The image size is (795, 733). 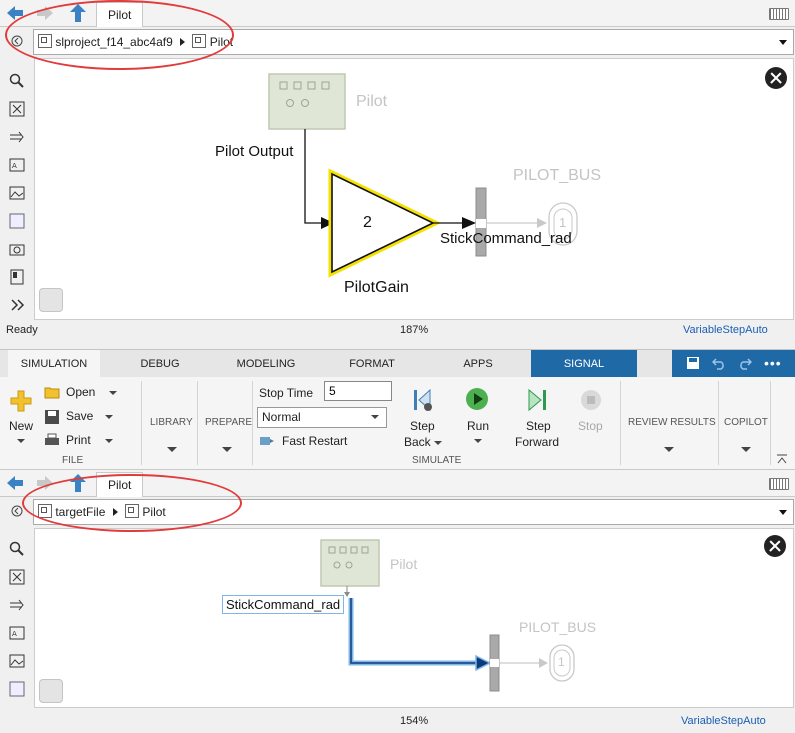 What do you see at coordinates (80, 392) in the screenshot?
I see `open-button: Open` at bounding box center [80, 392].